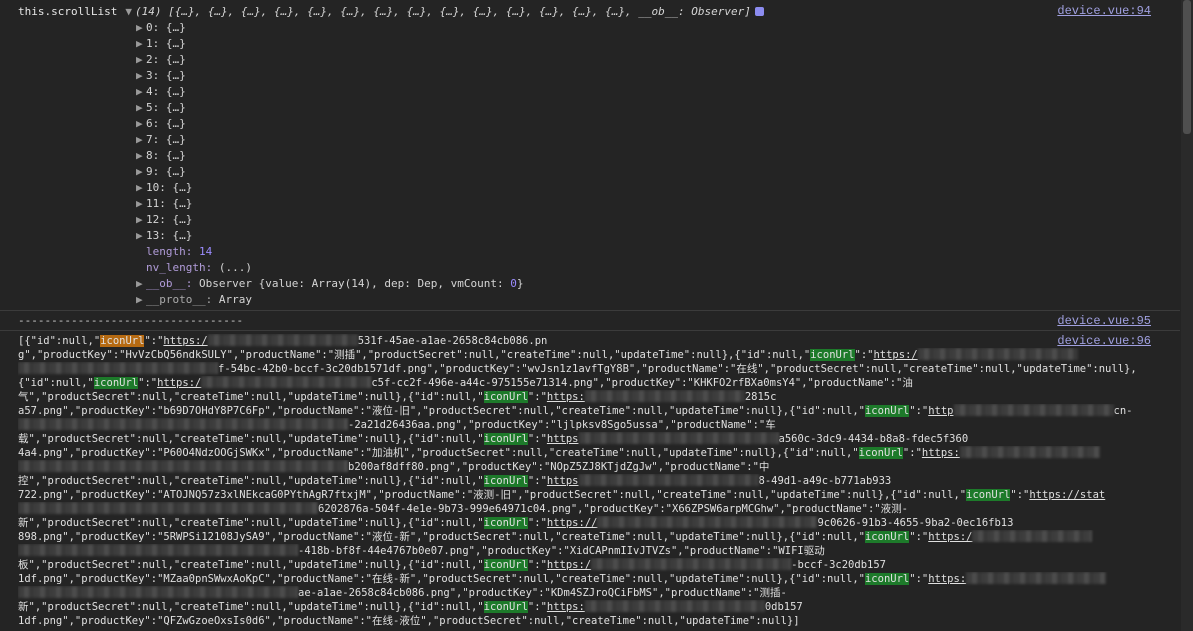  Describe the element at coordinates (161, 172) in the screenshot. I see `array-item-row: ▶ 9: {…}` at that location.